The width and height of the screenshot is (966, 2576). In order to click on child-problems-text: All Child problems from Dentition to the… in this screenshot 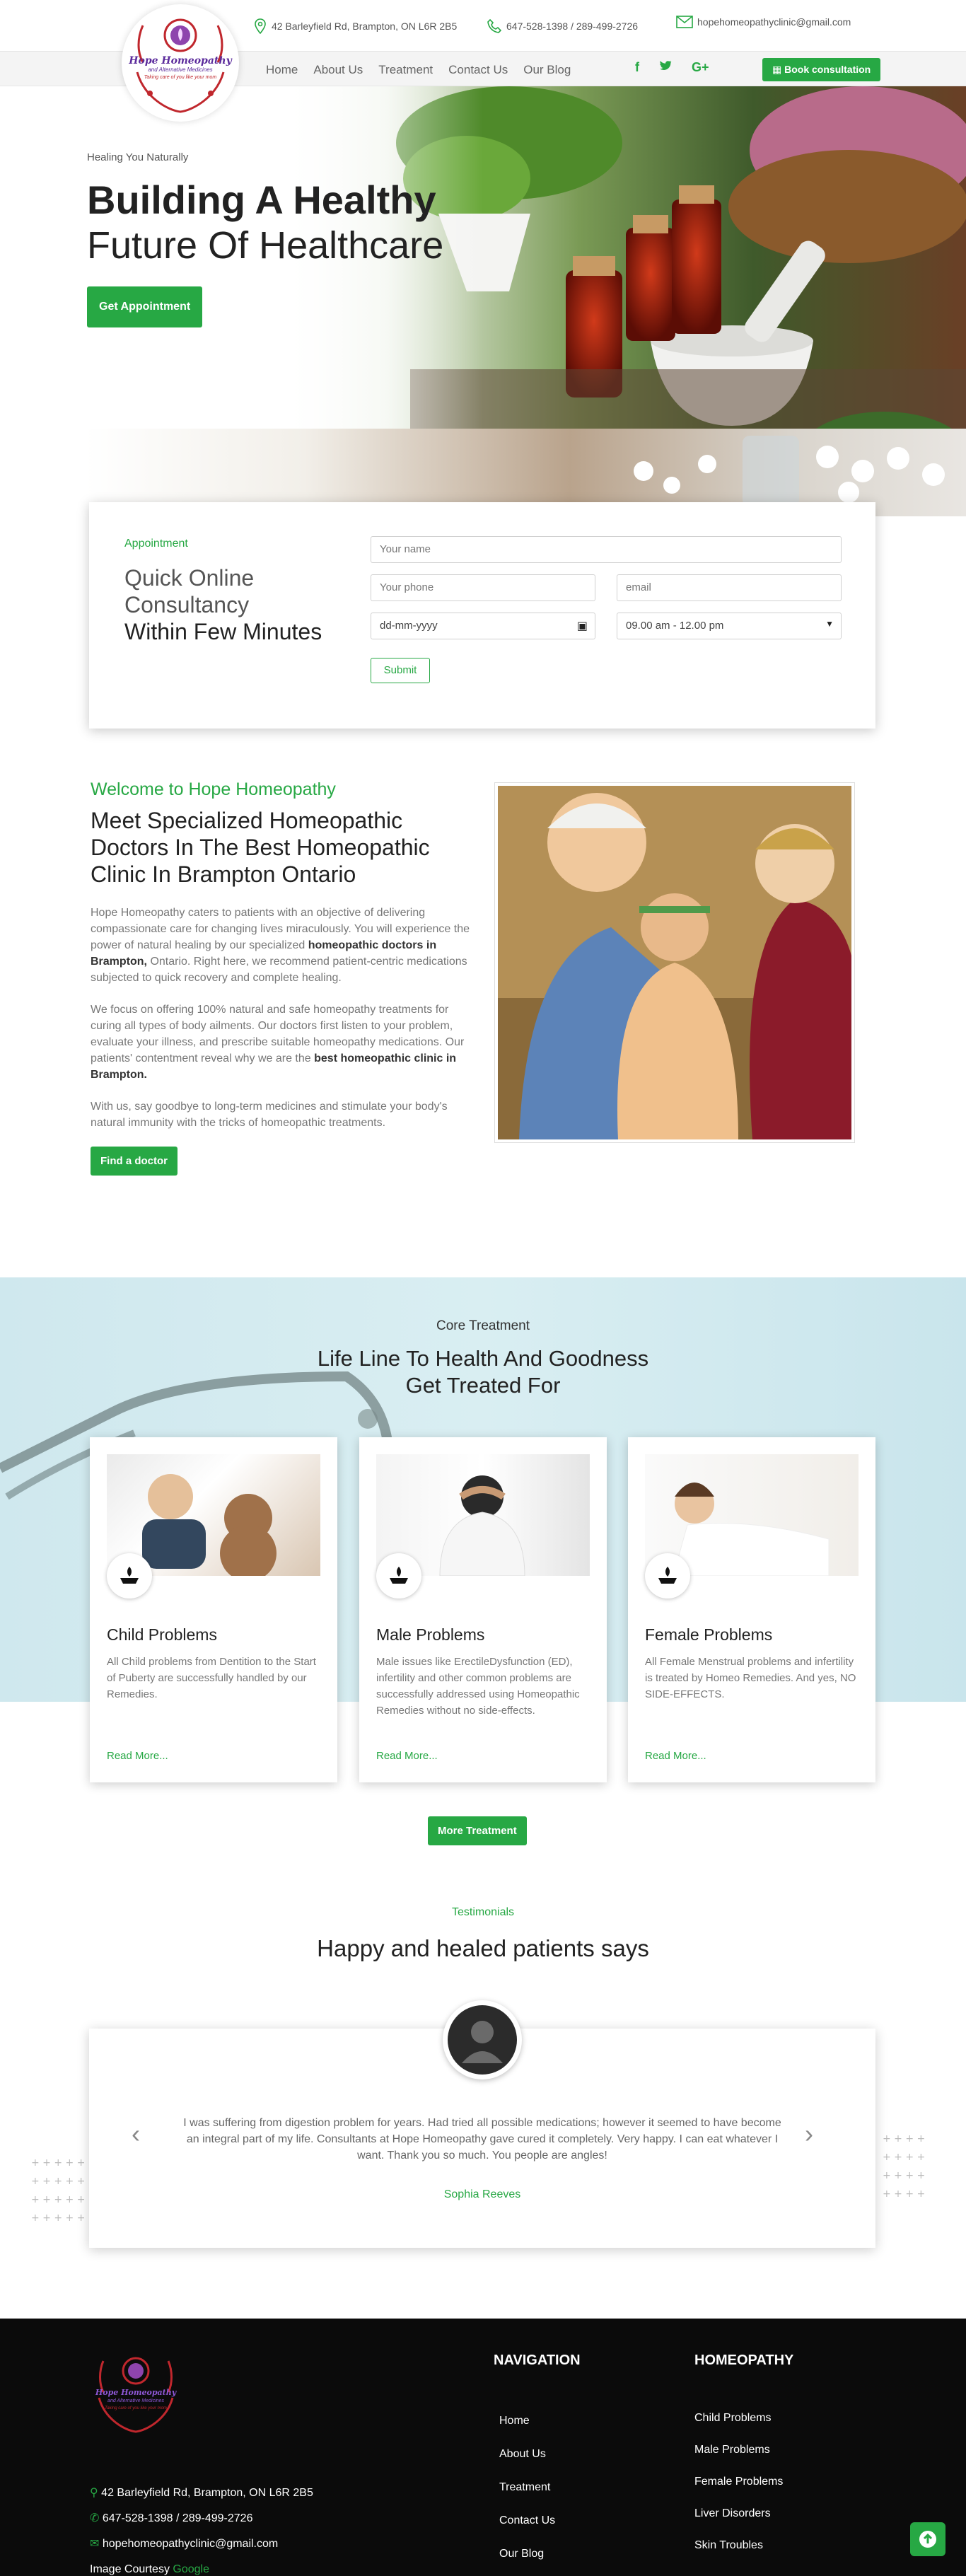, I will do `click(211, 1678)`.